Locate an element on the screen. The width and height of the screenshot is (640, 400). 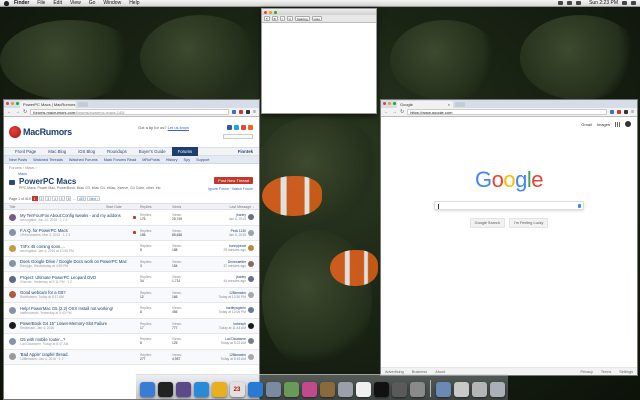
app-store-icon is located at coordinates (255, 389).